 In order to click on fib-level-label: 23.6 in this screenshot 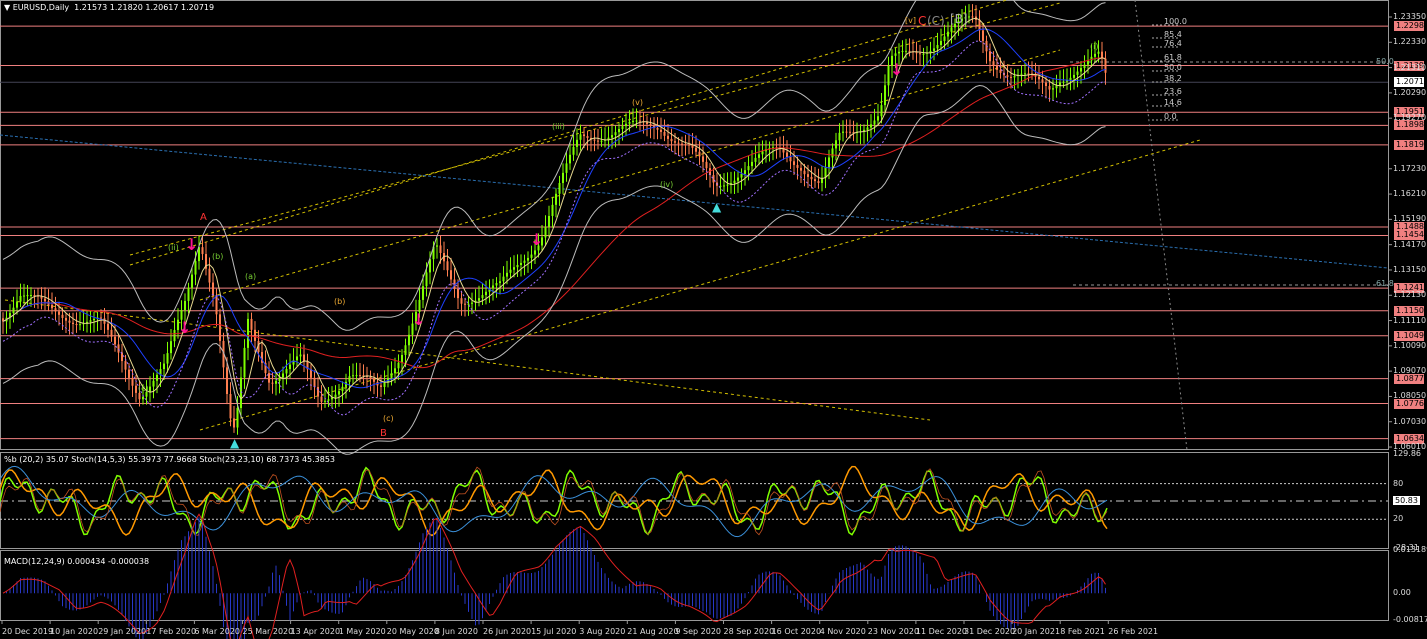, I will do `click(1173, 91)`.